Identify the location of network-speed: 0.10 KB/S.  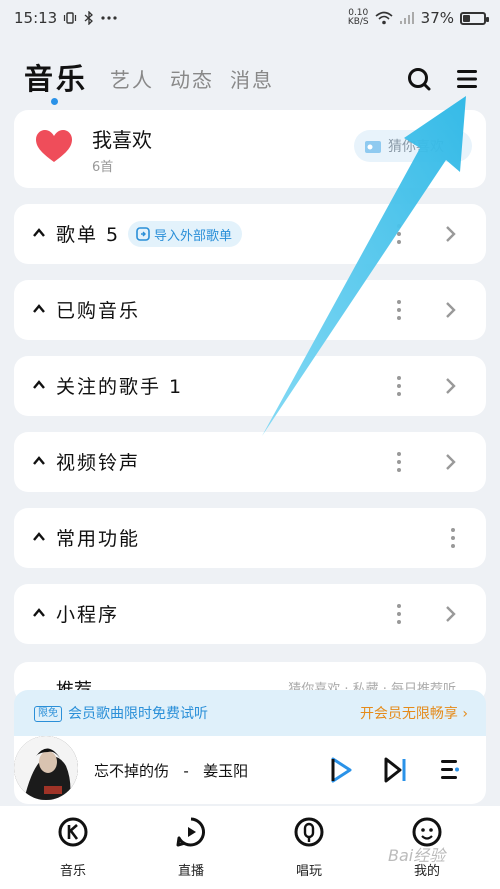
(358, 17).